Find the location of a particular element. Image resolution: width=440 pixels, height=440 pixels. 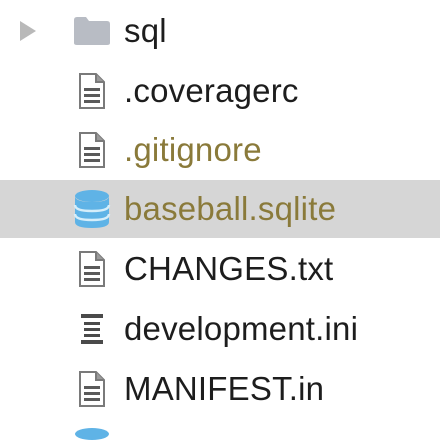

tree-row-development-ini: development.ini is located at coordinates (220, 329).